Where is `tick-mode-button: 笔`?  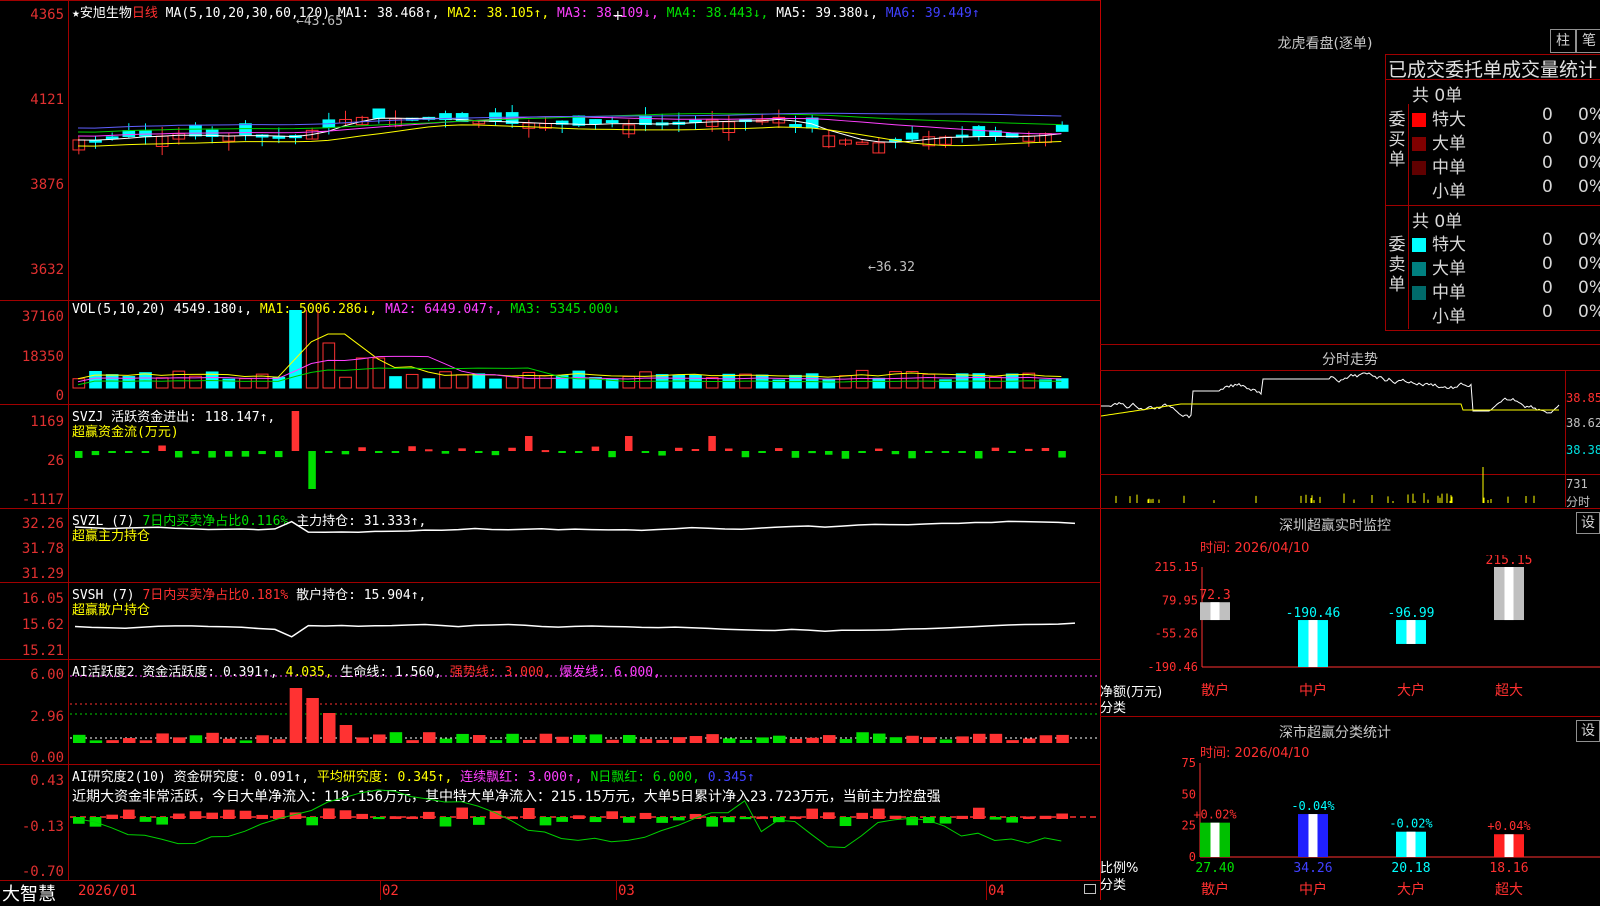 tick-mode-button: 笔 is located at coordinates (1588, 41).